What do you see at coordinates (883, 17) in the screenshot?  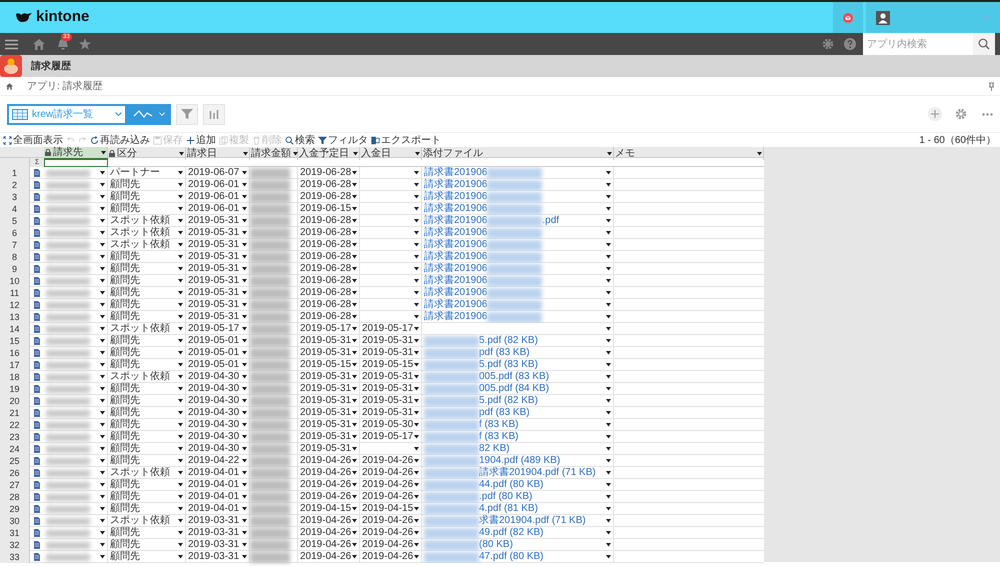 I see `user-avatar-icon` at bounding box center [883, 17].